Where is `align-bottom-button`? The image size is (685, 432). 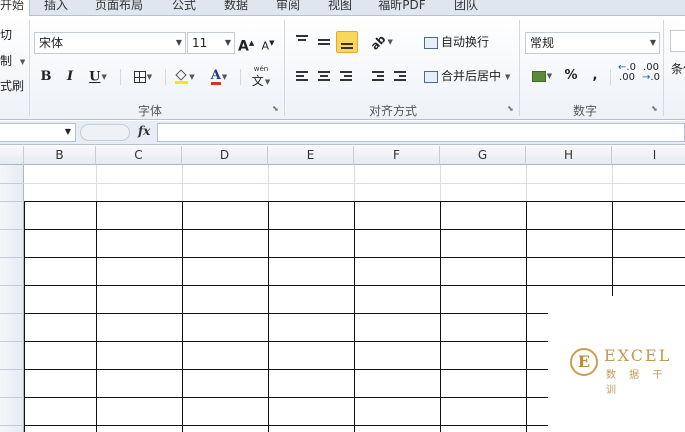 align-bottom-button is located at coordinates (347, 42).